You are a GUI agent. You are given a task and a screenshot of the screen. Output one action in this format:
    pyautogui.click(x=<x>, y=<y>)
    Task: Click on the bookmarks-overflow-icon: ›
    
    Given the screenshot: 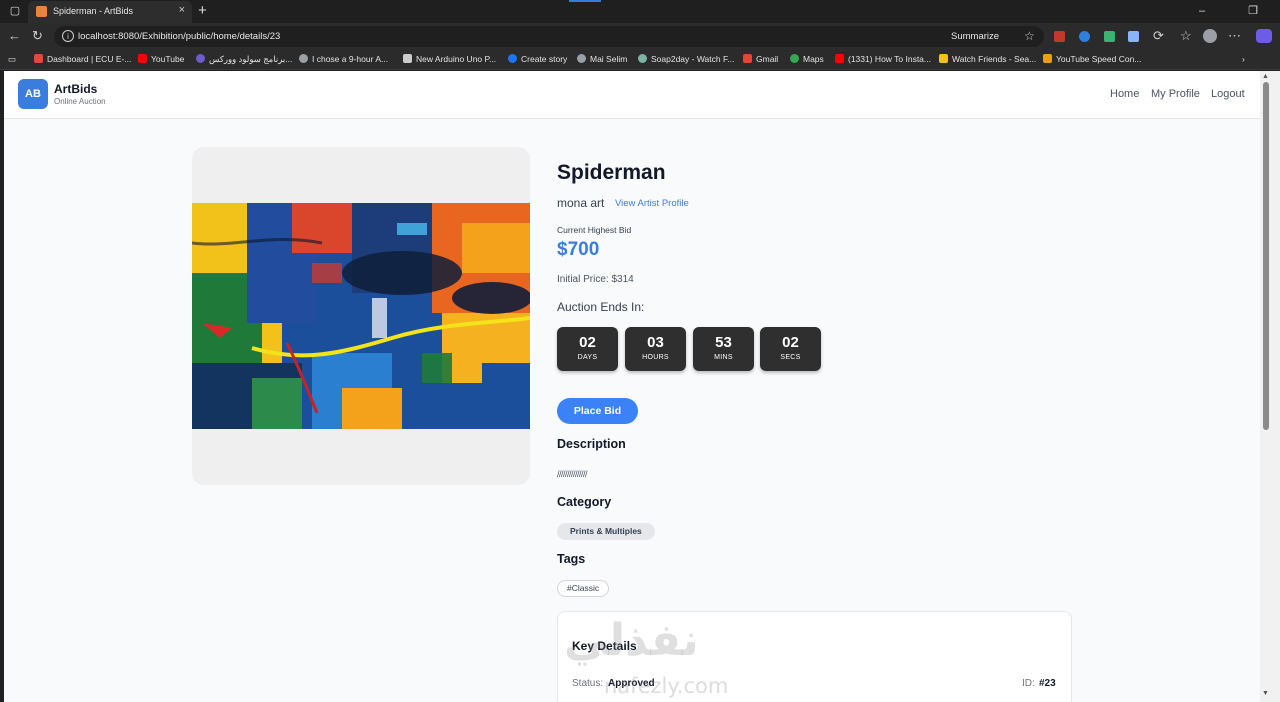 What is the action you would take?
    pyautogui.click(x=1243, y=59)
    